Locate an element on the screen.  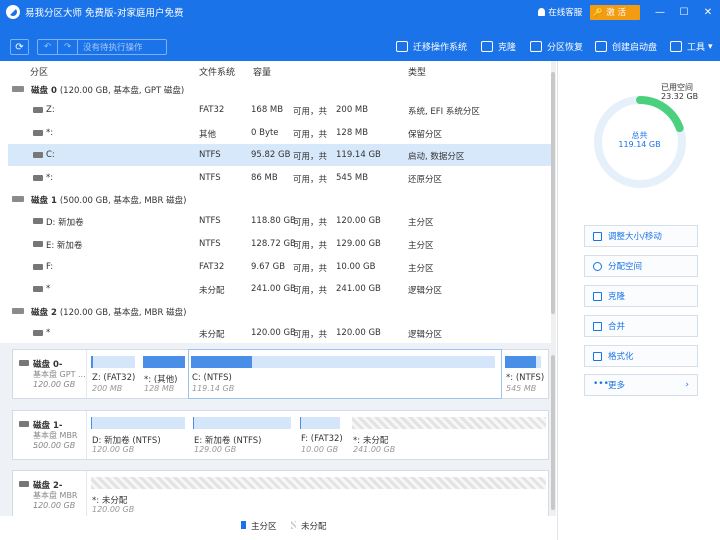
header-partition: 分区 is located at coordinates (39, 73).